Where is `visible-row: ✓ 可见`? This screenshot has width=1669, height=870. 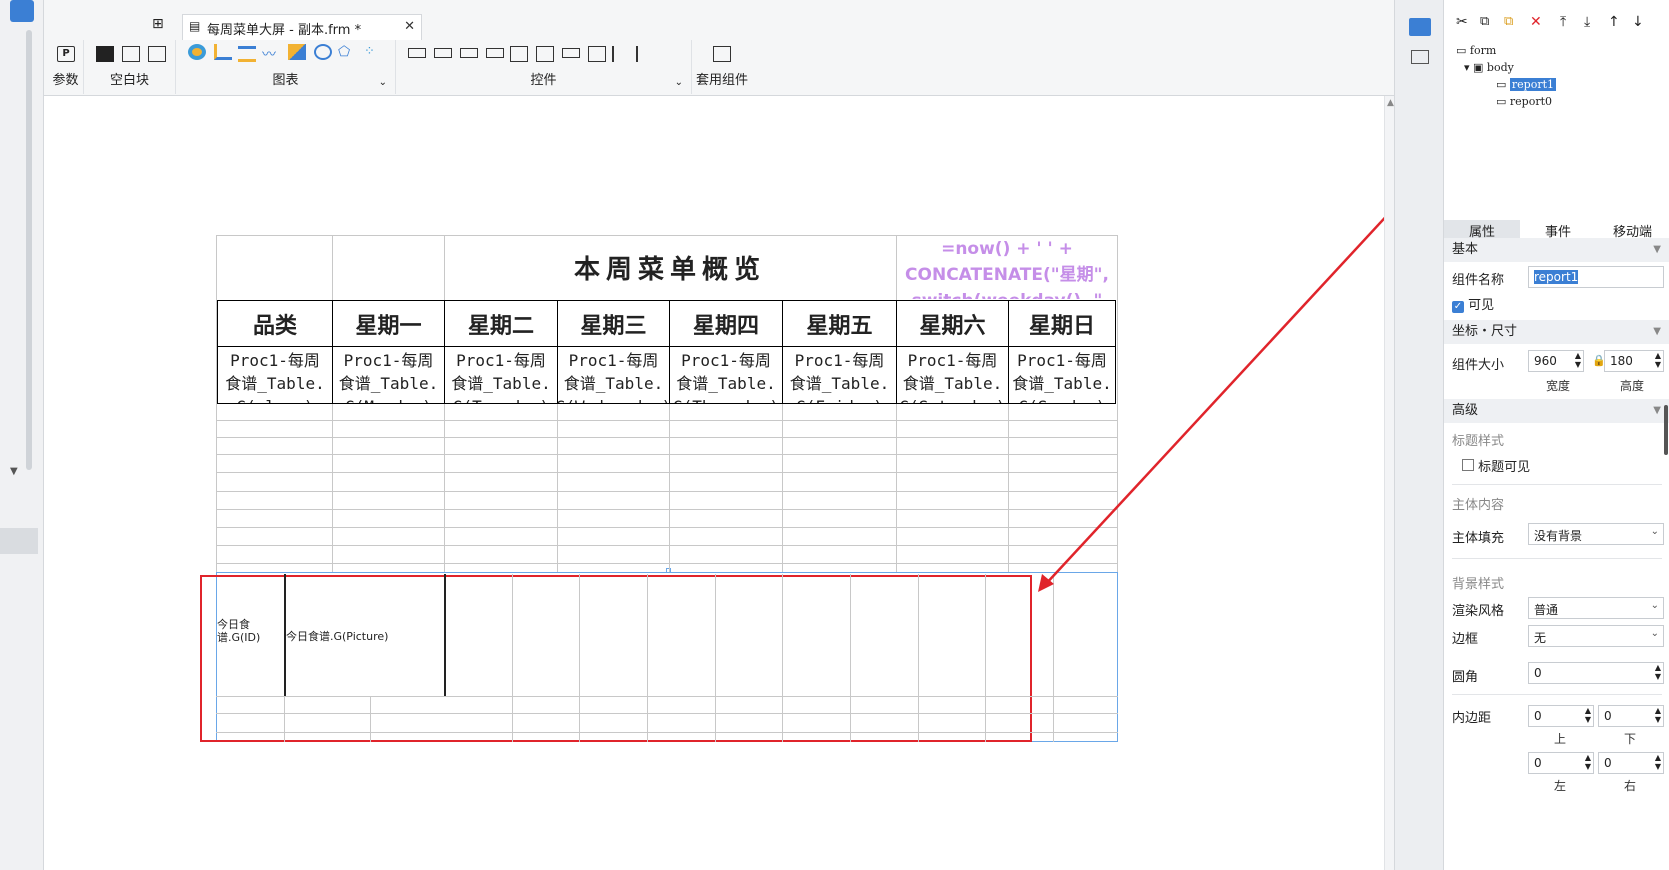
visible-row: ✓ 可见 is located at coordinates (1473, 303).